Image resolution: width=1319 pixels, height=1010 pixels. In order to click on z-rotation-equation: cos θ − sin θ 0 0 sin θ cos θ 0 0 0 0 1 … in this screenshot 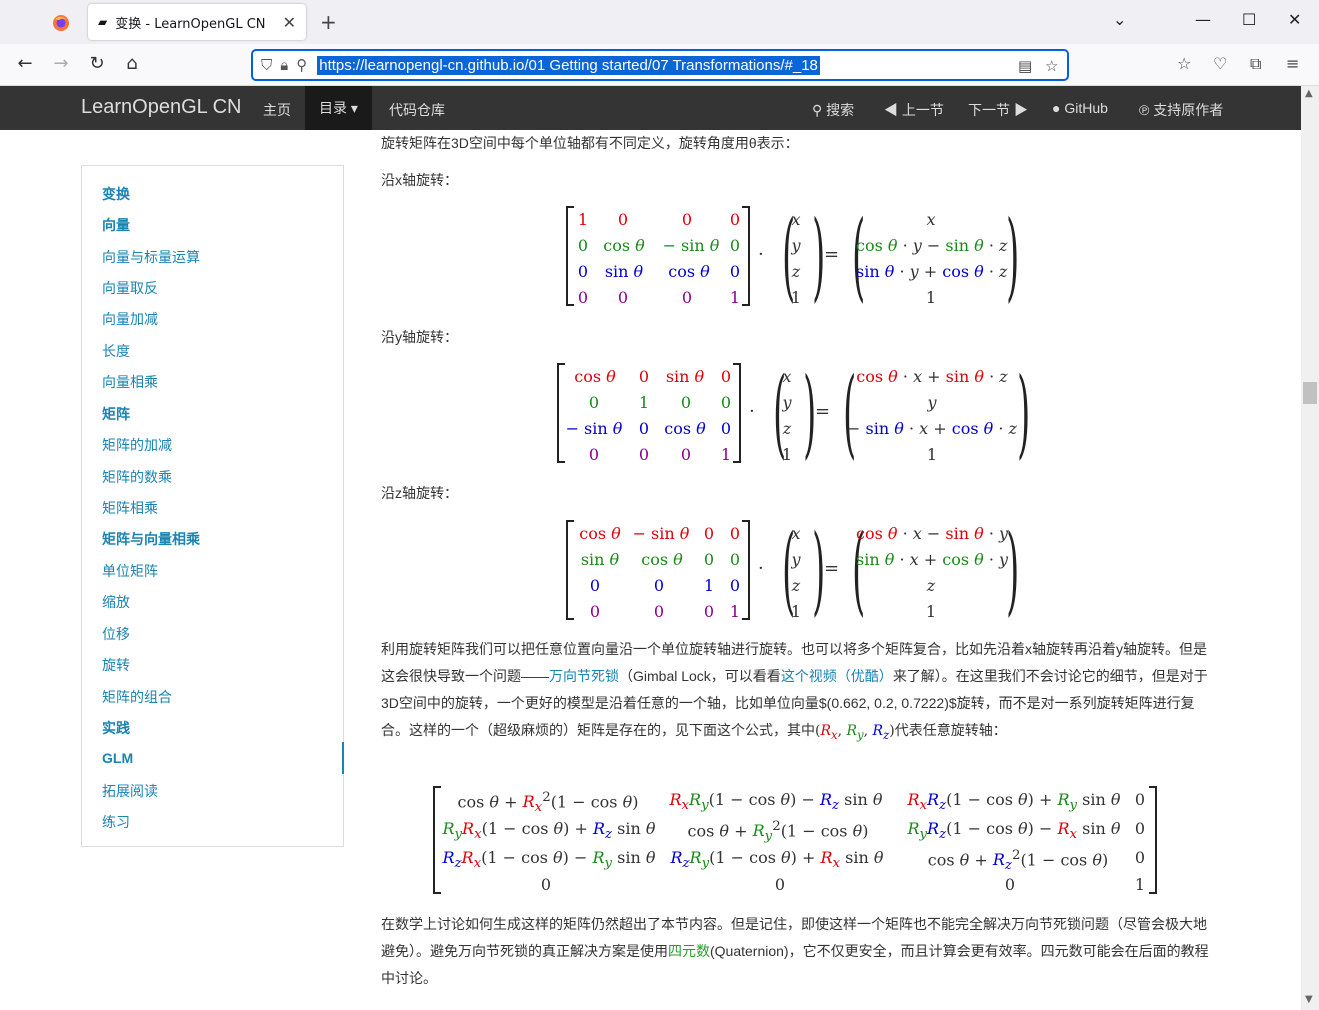, I will do `click(796, 570)`.